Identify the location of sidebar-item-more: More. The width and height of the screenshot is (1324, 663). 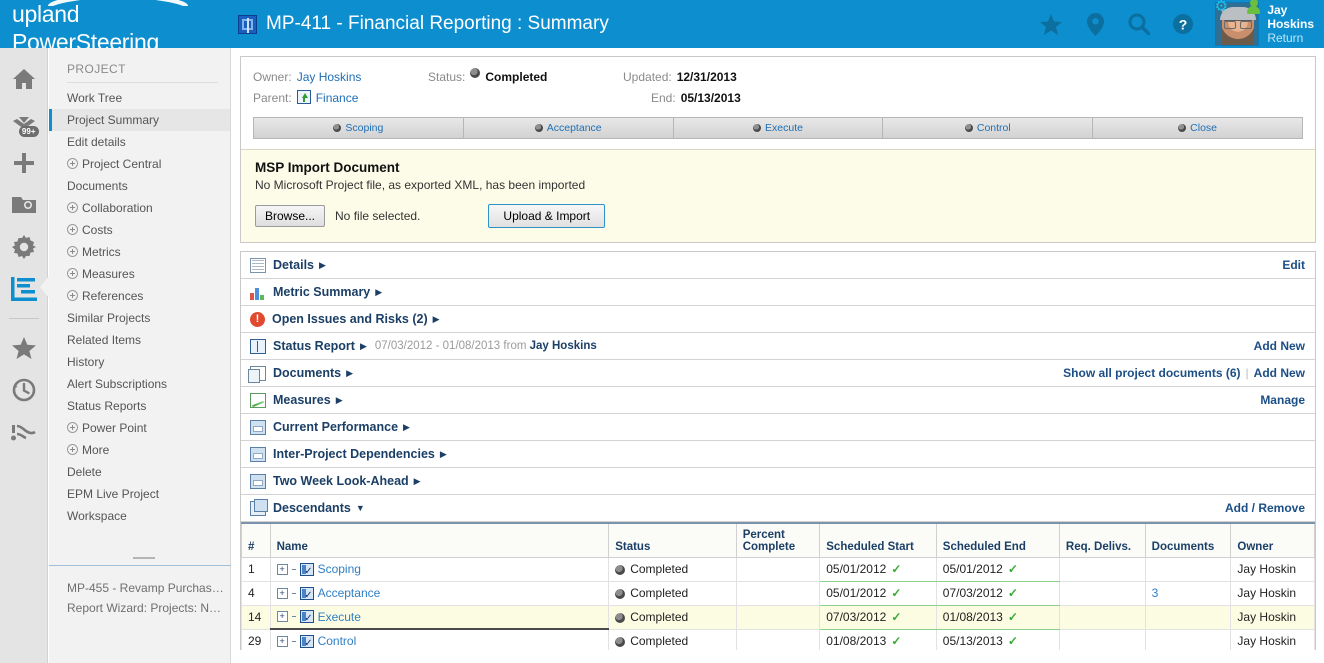
(139, 450).